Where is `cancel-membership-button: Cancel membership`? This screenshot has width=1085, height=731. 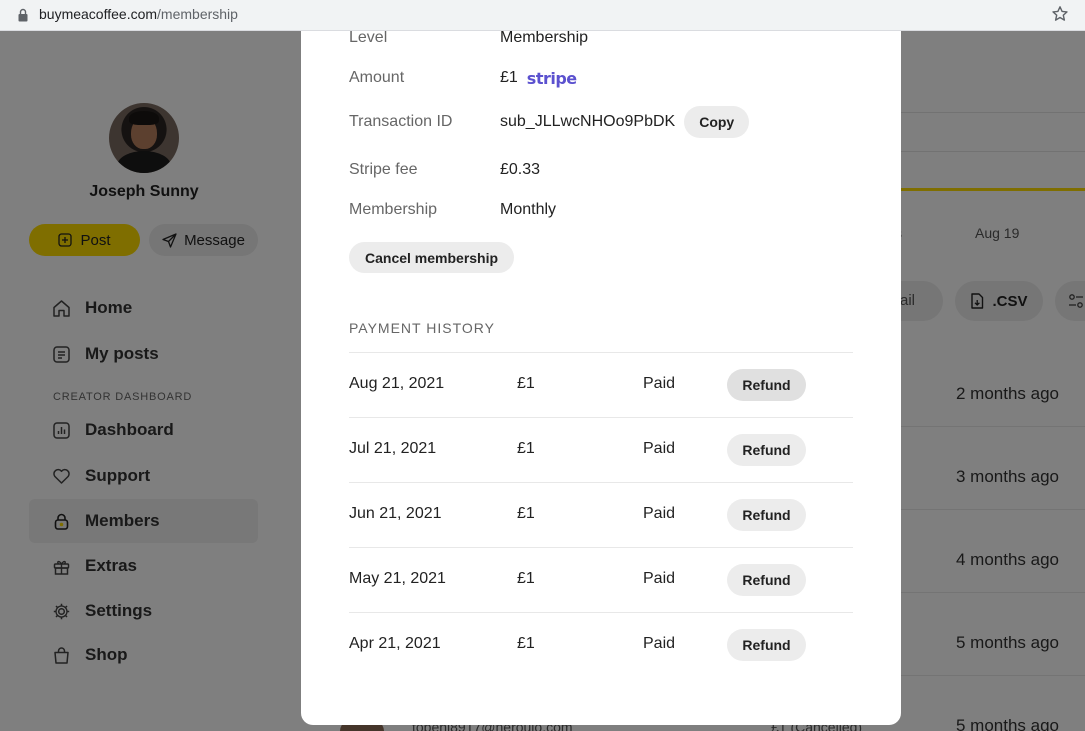 cancel-membership-button: Cancel membership is located at coordinates (432, 257).